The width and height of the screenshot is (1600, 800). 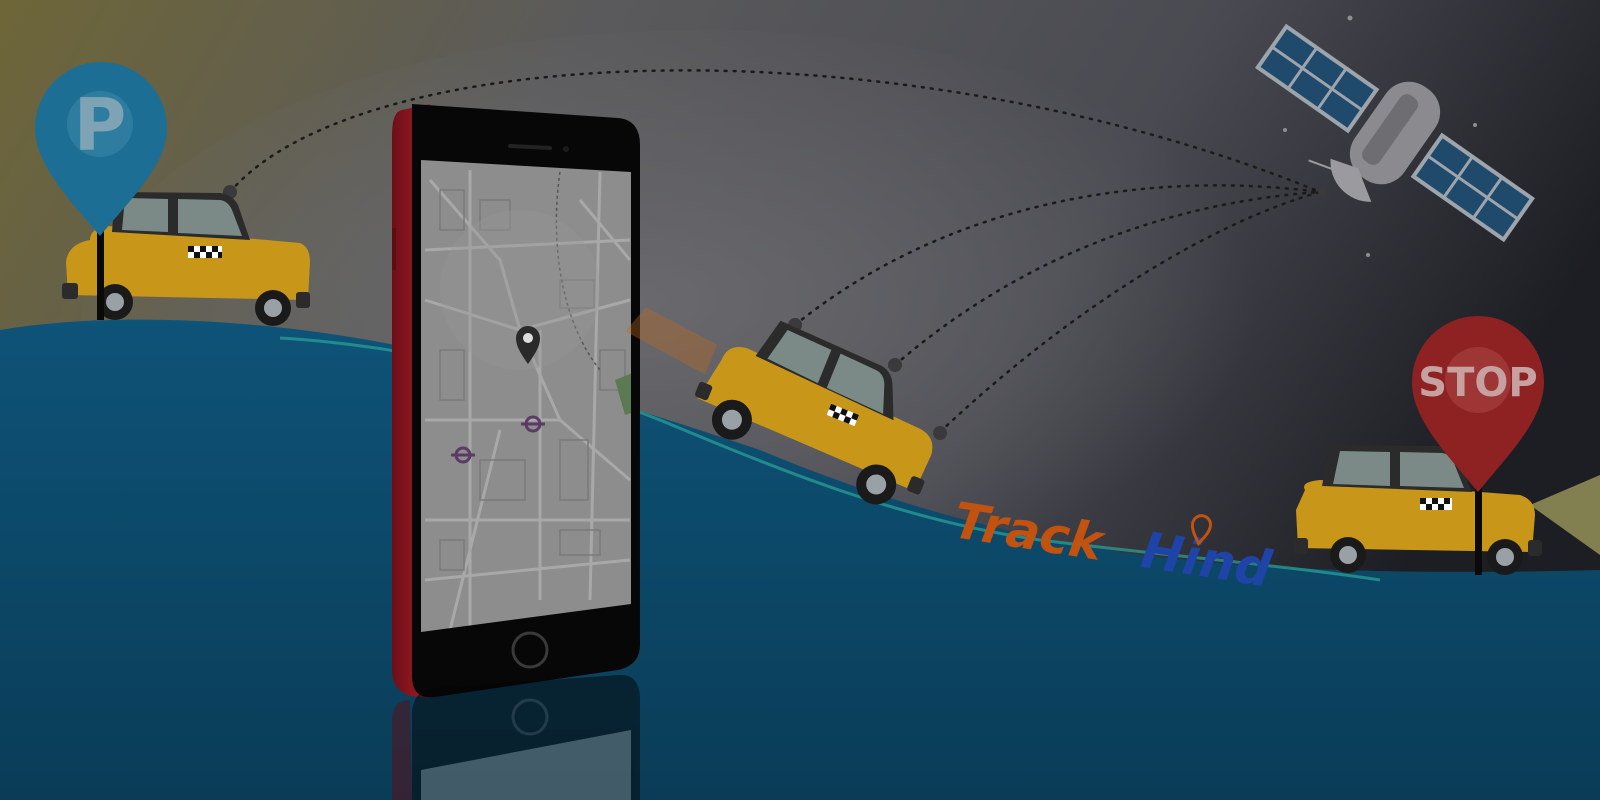 I want to click on stop-pin-label: STOP, so click(x=1477, y=383).